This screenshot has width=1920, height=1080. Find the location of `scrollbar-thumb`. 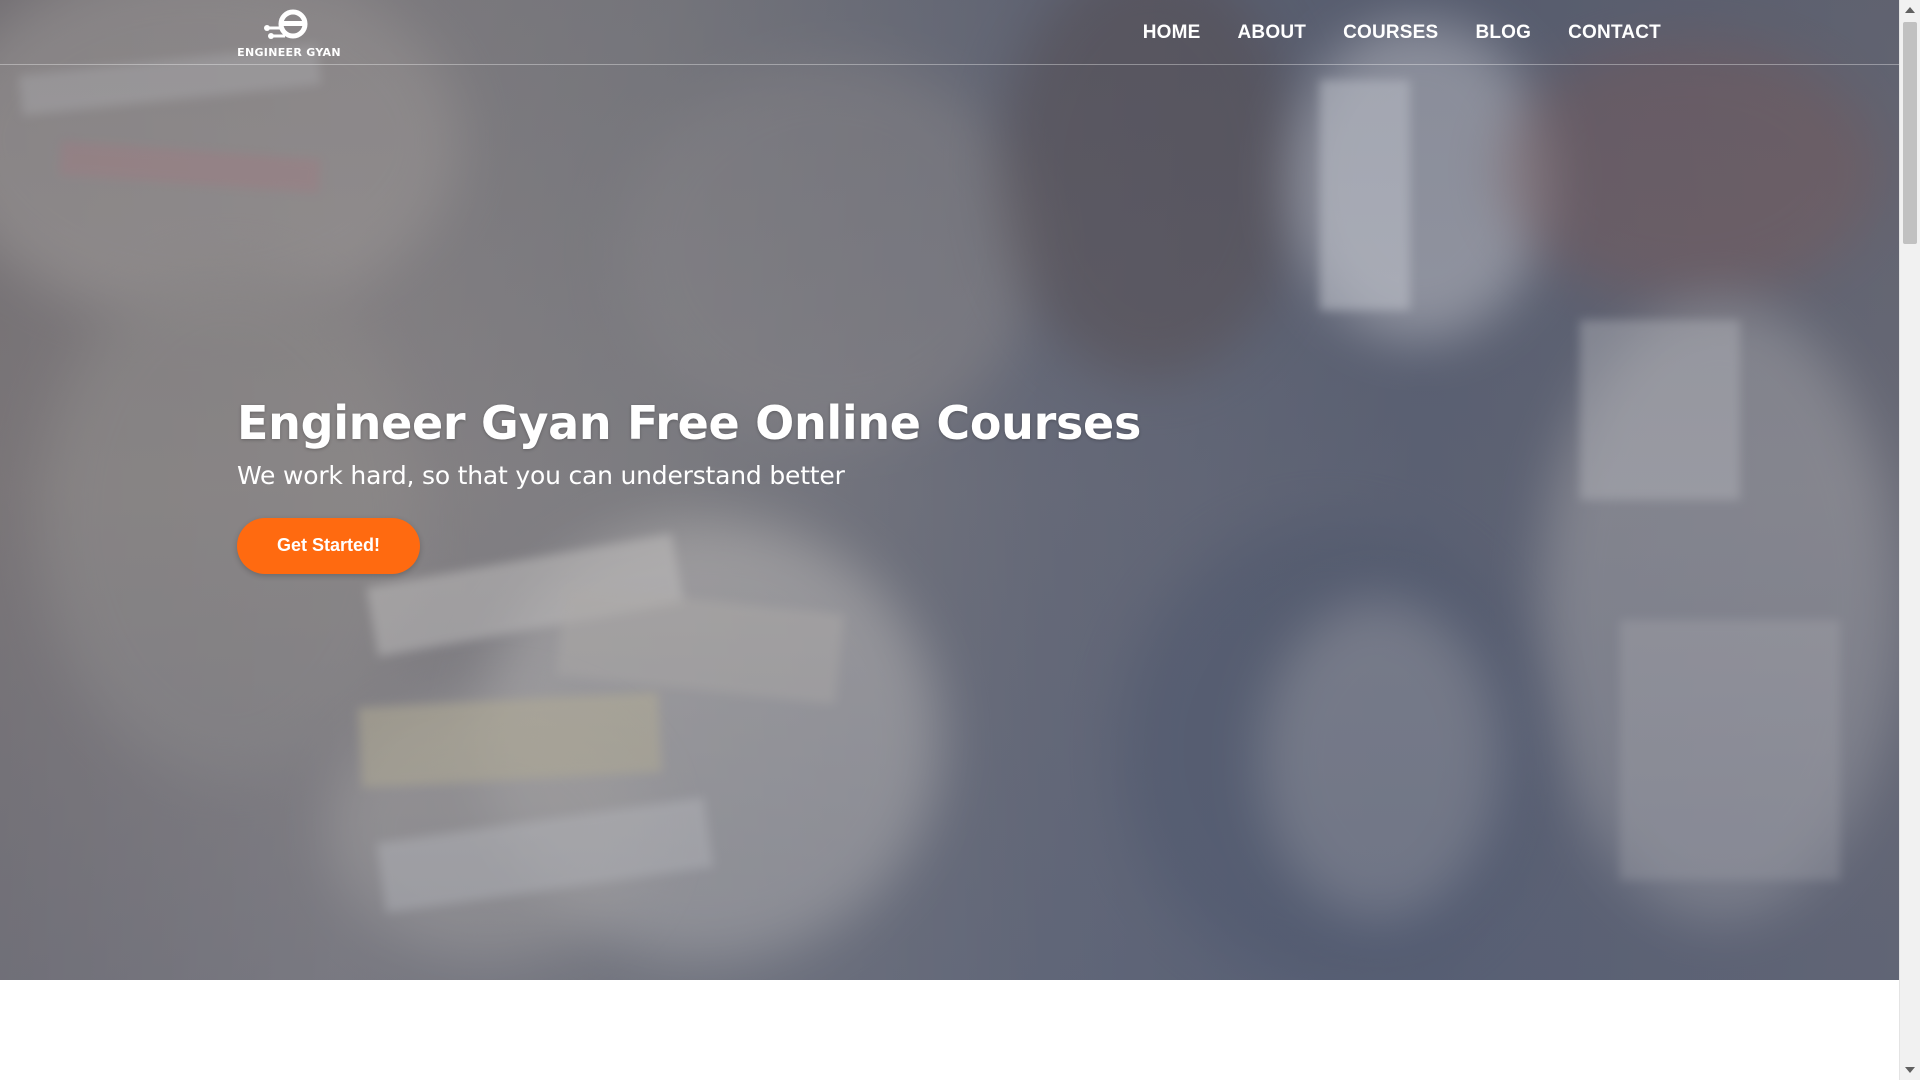

scrollbar-thumb is located at coordinates (1910, 133).